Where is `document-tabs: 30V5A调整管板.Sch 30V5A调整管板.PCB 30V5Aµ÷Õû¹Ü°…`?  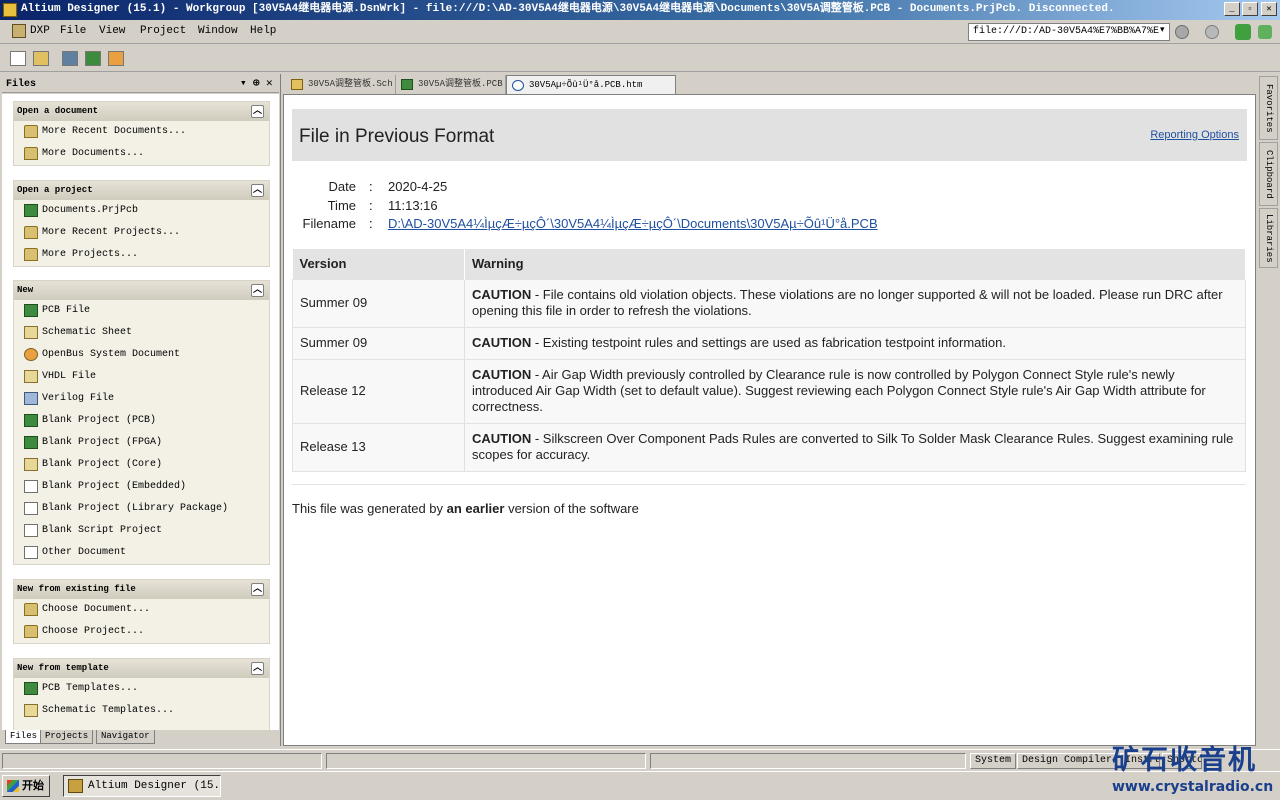 document-tabs: 30V5A调整管板.Sch 30V5A调整管板.PCB 30V5Aµ÷Õû¹Ü°… is located at coordinates (769, 84).